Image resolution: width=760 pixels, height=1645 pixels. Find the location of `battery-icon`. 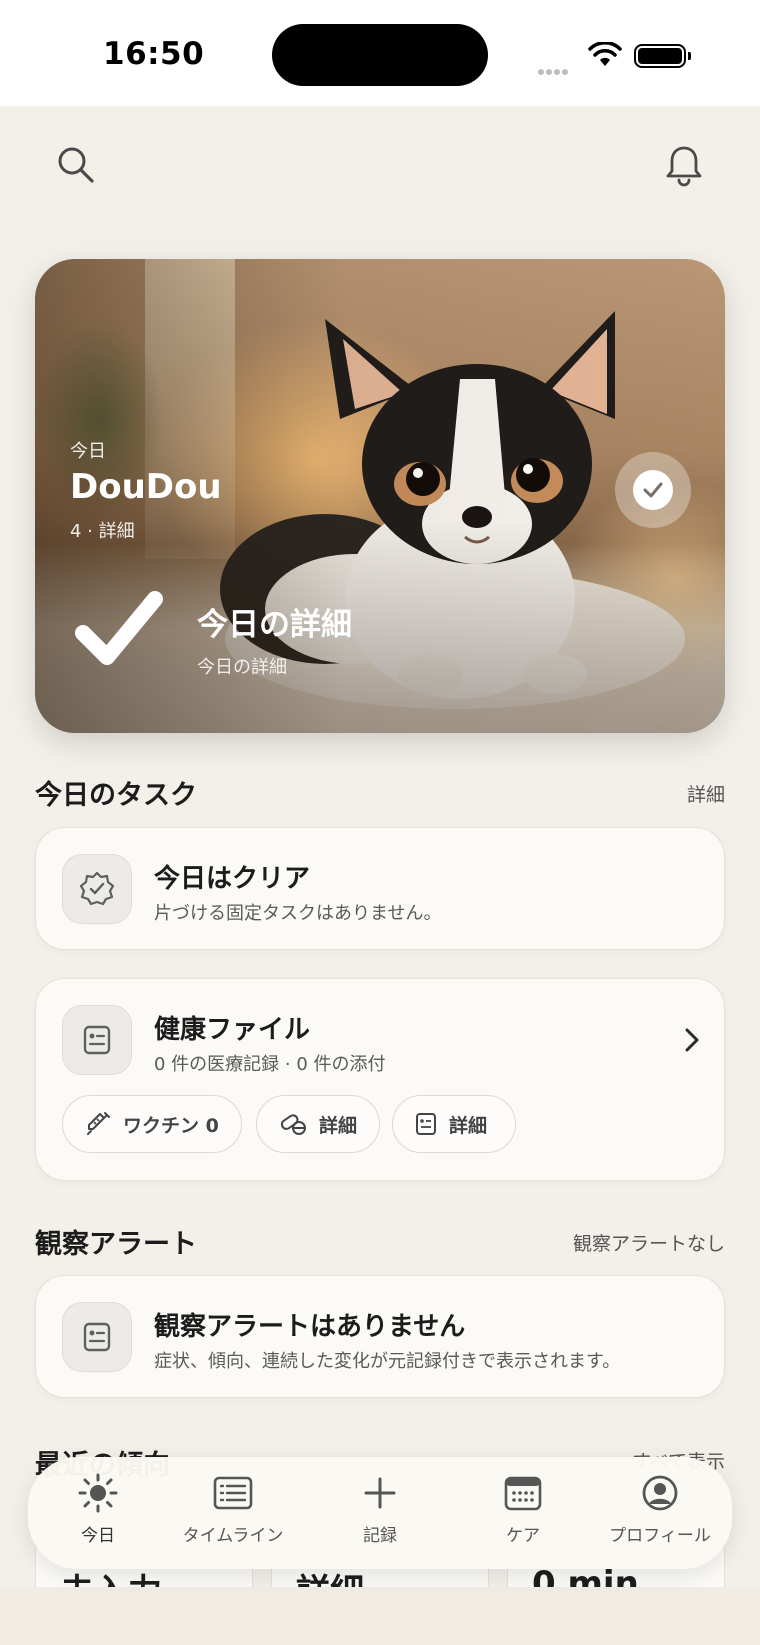

battery-icon is located at coordinates (660, 56).